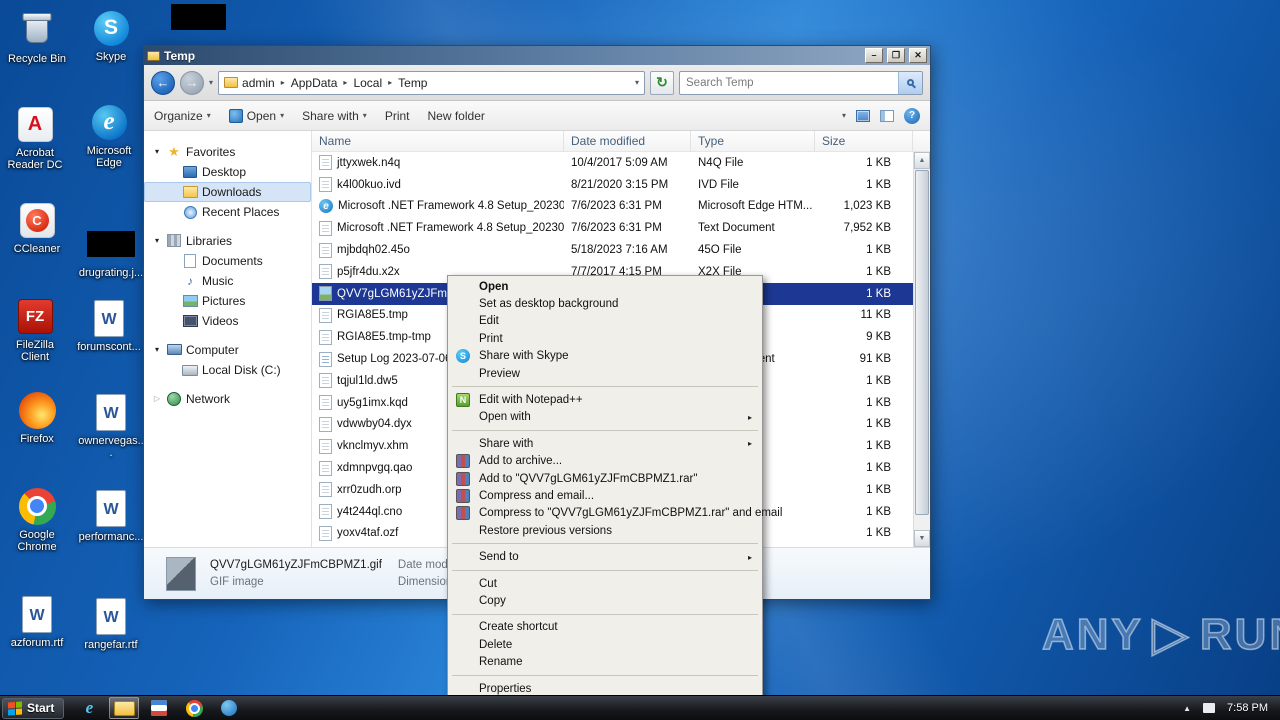 The image size is (1280, 720). I want to click on menu-item-edit: Edit, so click(605, 321).